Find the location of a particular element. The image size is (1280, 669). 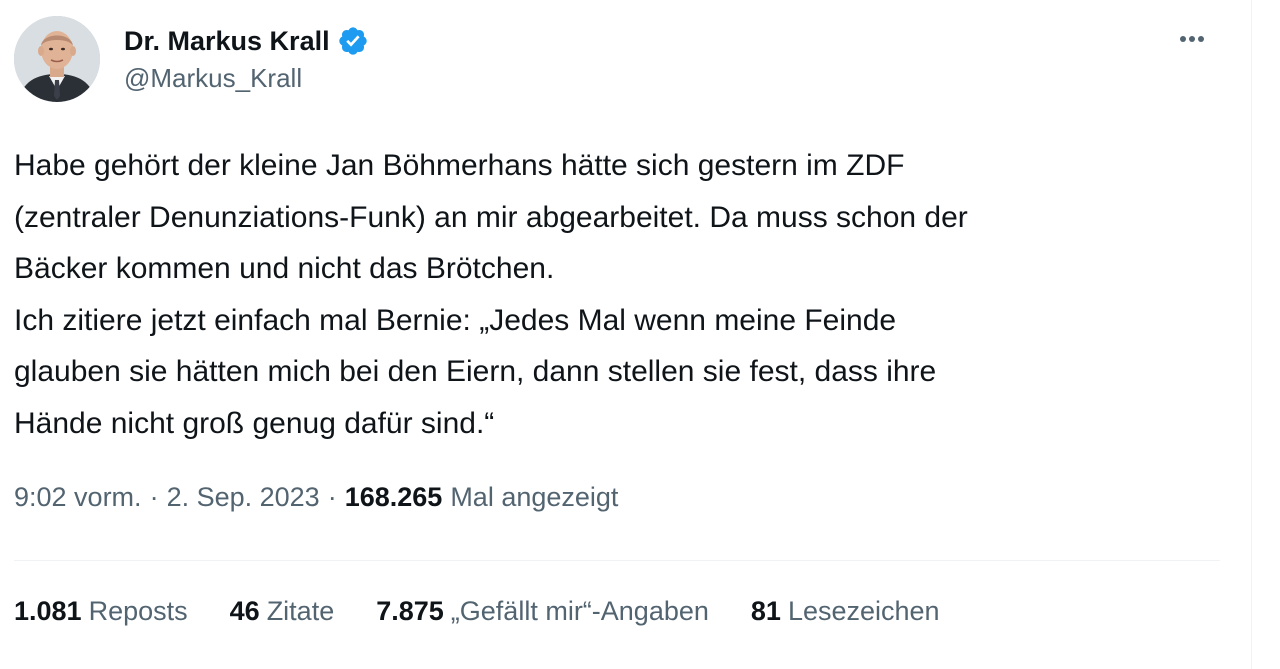

more-options-icon is located at coordinates (1192, 39).